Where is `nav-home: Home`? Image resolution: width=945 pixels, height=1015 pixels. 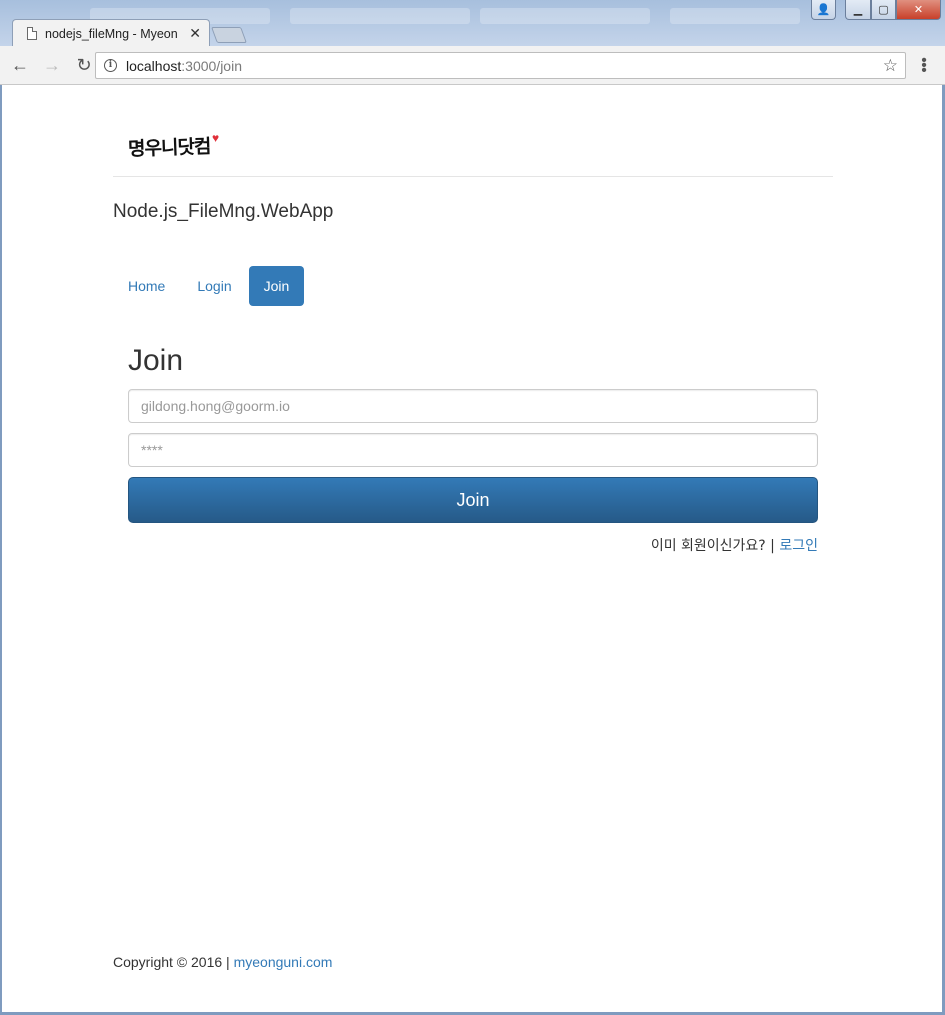
nav-home: Home is located at coordinates (146, 286).